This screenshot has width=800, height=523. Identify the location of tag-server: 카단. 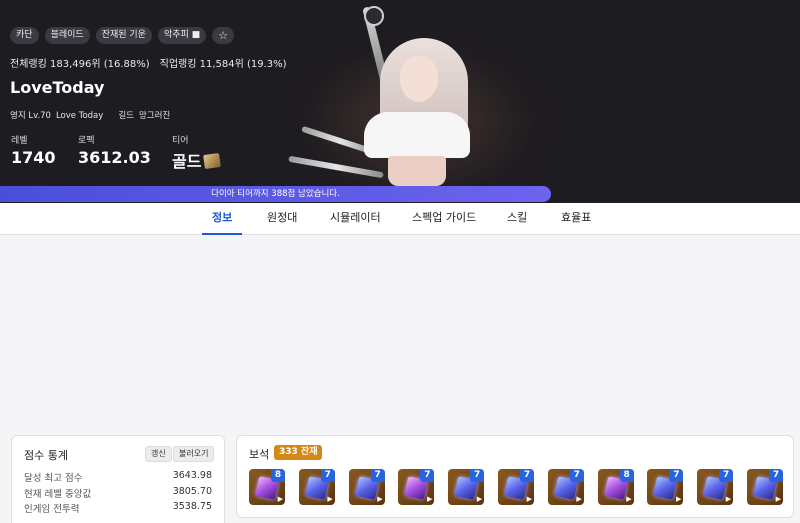
(24, 35).